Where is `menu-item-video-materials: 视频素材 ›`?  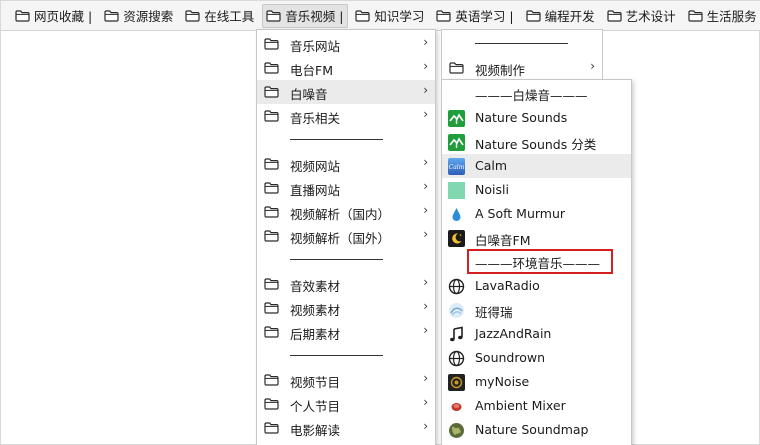
menu-item-video-materials: 视频素材 › is located at coordinates (346, 308).